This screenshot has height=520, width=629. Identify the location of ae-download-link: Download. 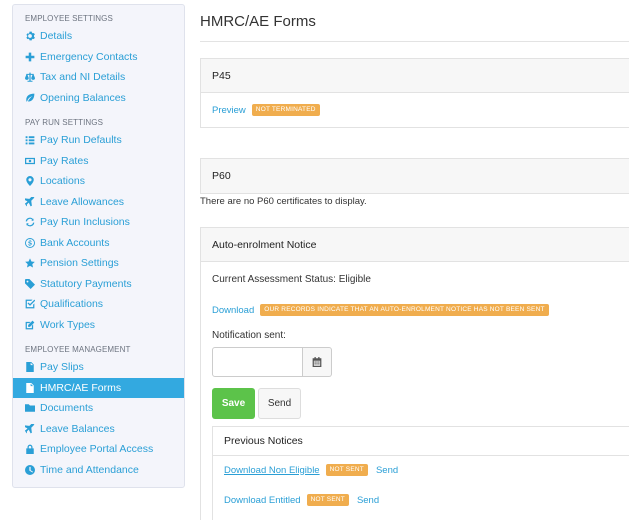
(233, 310).